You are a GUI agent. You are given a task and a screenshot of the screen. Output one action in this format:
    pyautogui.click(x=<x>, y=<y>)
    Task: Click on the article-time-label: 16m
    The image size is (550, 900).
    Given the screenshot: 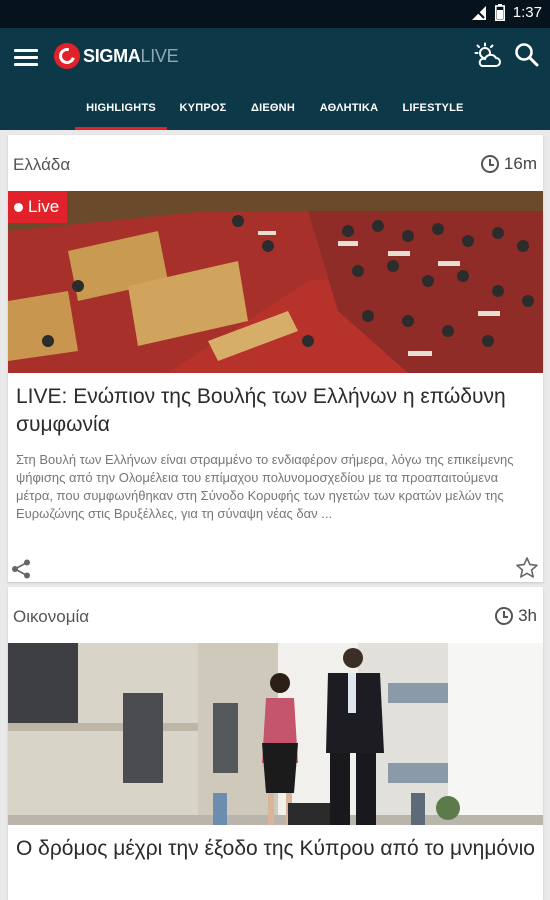 What is the action you would take?
    pyautogui.click(x=520, y=163)
    